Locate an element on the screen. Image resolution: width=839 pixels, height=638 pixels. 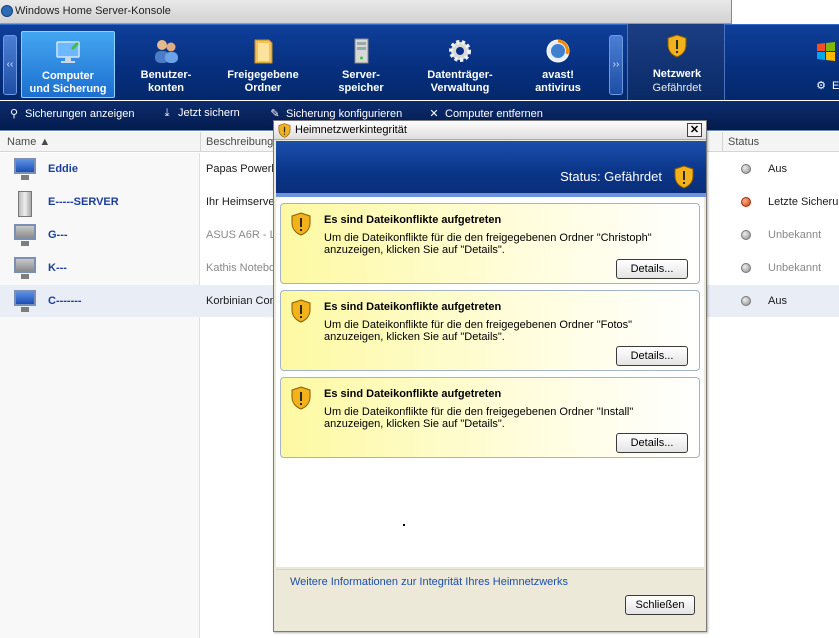
dialog-titlebar: Heimnetzwerkintegrität ✕ is located at coordinates (490, 130).